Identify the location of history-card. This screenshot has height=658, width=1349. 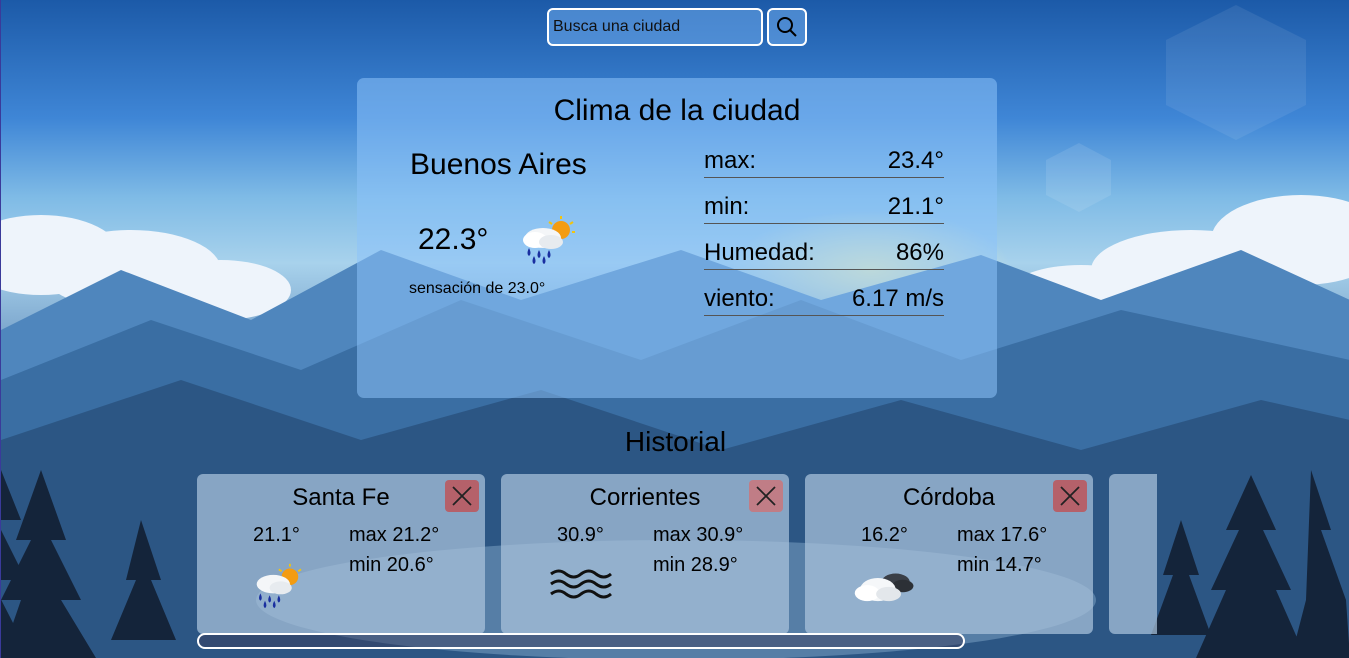
(1133, 554).